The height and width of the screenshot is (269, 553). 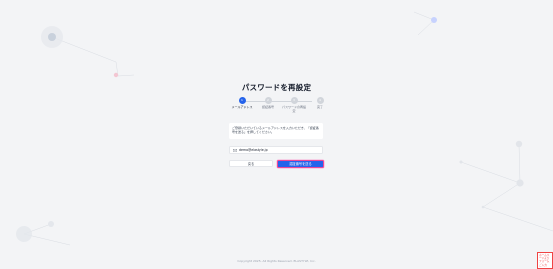 What do you see at coordinates (267, 107) in the screenshot?
I see `step-label: 認証番号` at bounding box center [267, 107].